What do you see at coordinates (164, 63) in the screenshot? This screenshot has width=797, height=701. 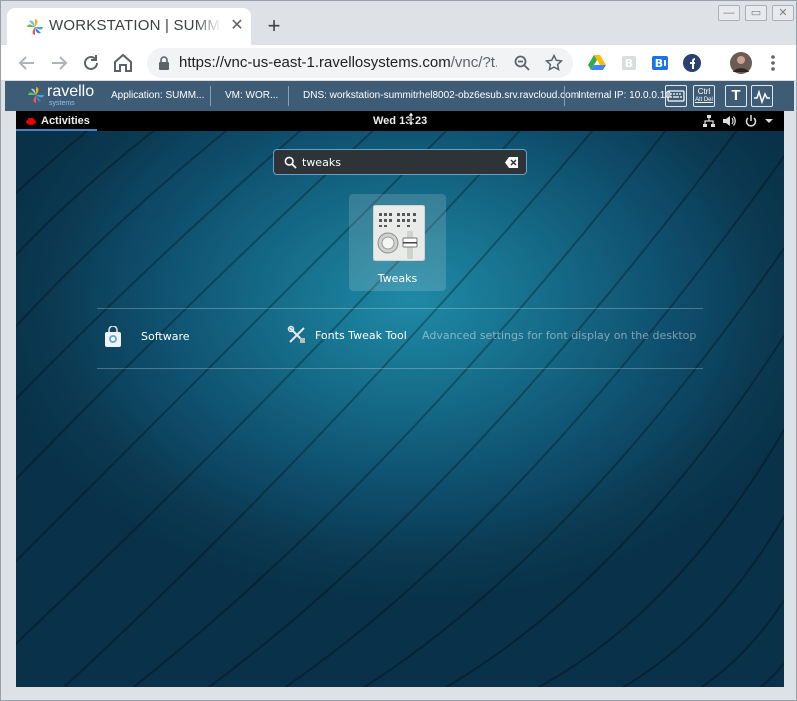 I see `lock-icon` at bounding box center [164, 63].